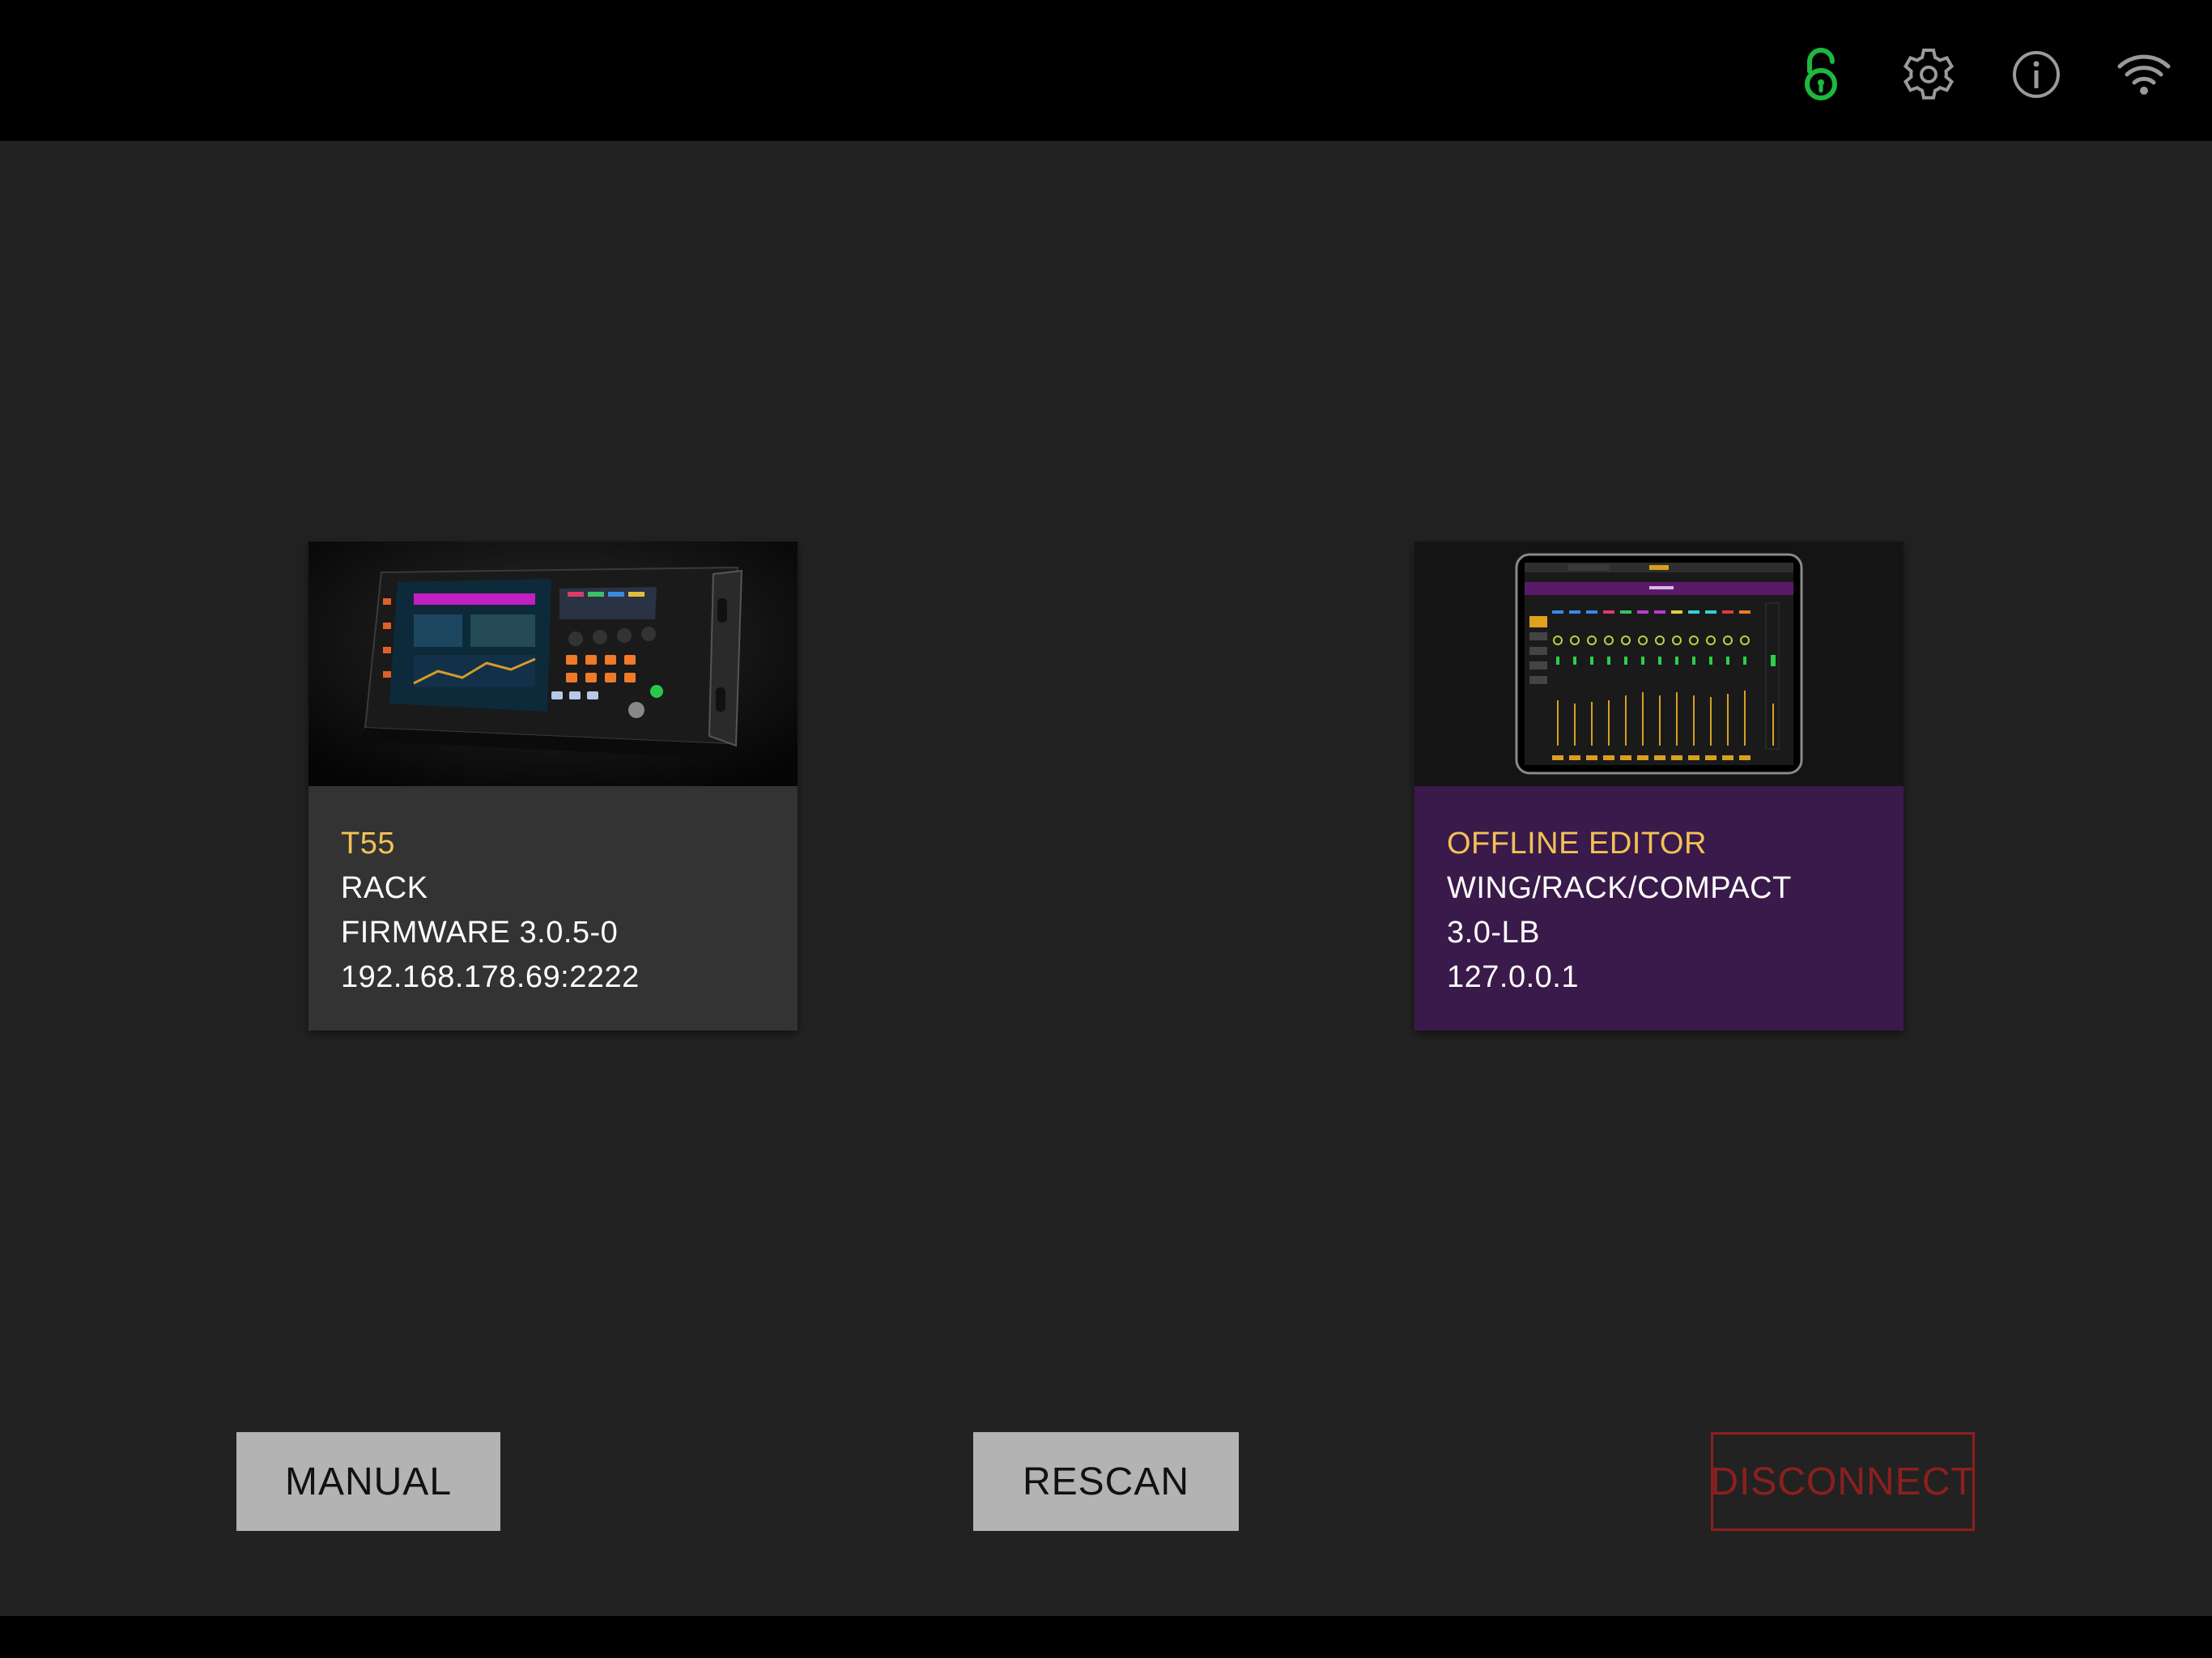 The height and width of the screenshot is (1658, 2212). What do you see at coordinates (385, 888) in the screenshot?
I see `device-type: RACK` at bounding box center [385, 888].